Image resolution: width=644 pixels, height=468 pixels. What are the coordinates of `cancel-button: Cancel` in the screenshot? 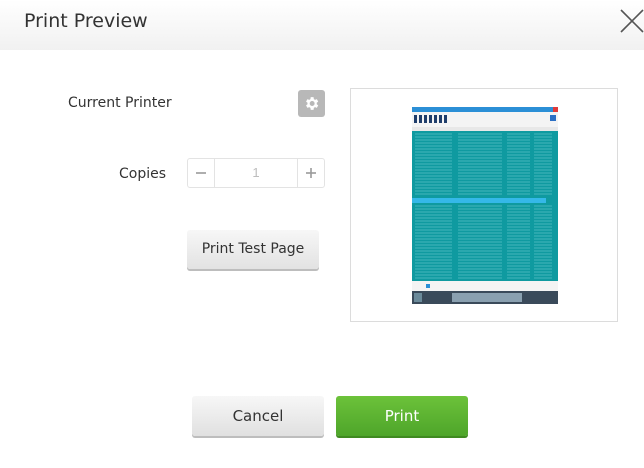 It's located at (258, 416).